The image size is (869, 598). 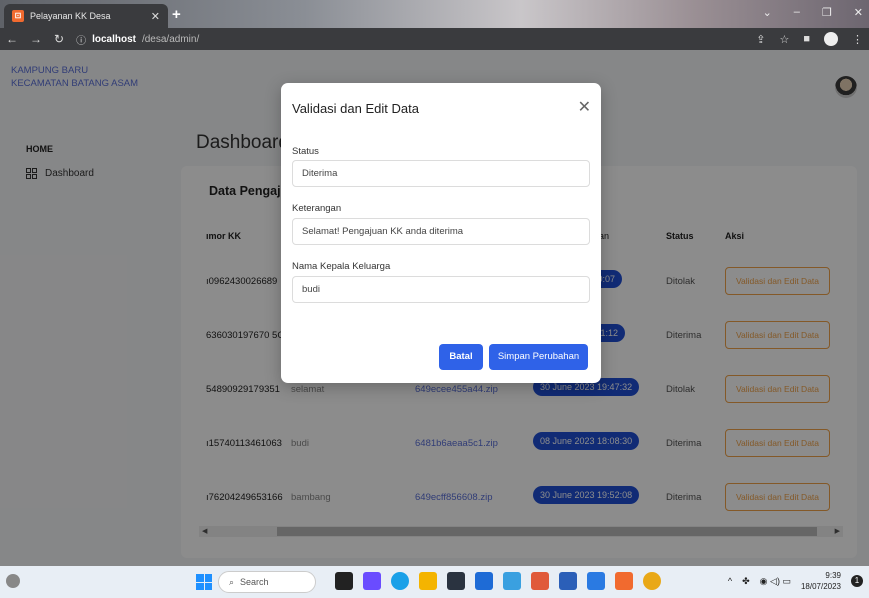 What do you see at coordinates (584, 107) in the screenshot?
I see `close-icon: ✕` at bounding box center [584, 107].